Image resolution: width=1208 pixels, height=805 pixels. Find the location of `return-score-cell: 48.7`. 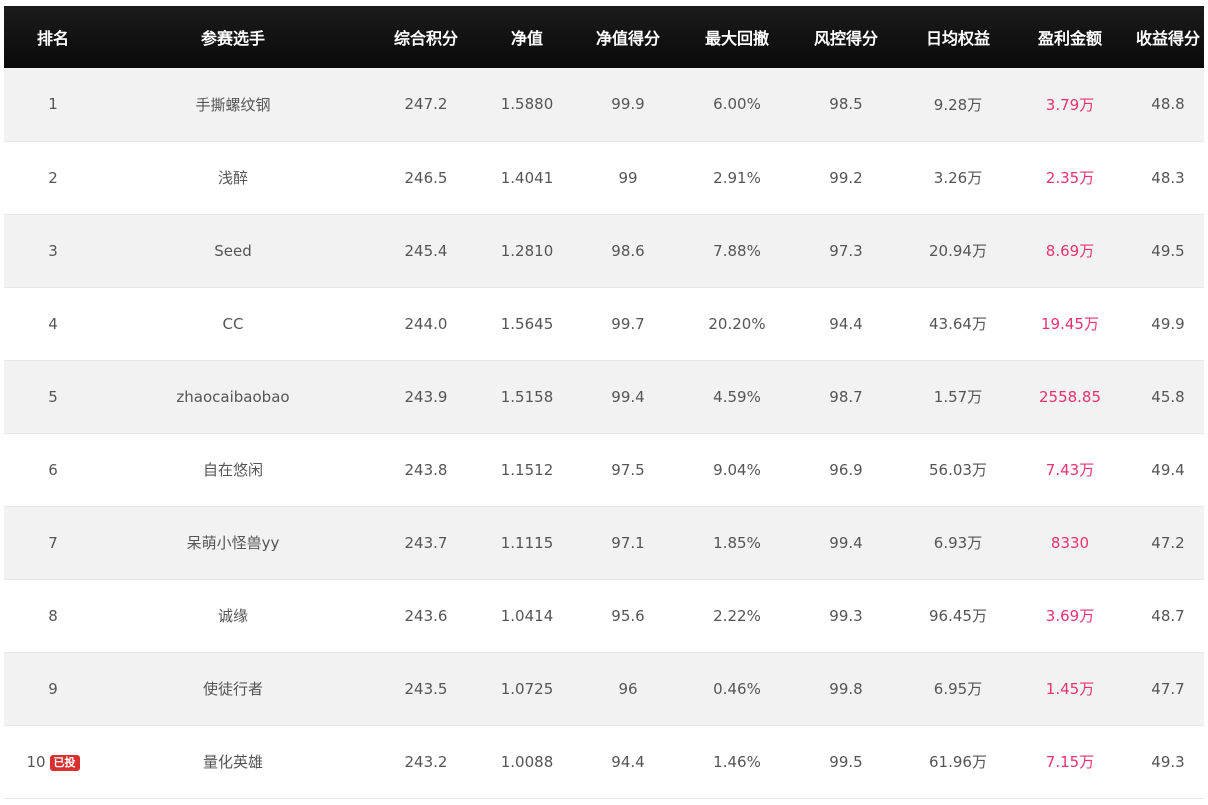

return-score-cell: 48.7 is located at coordinates (1168, 615).